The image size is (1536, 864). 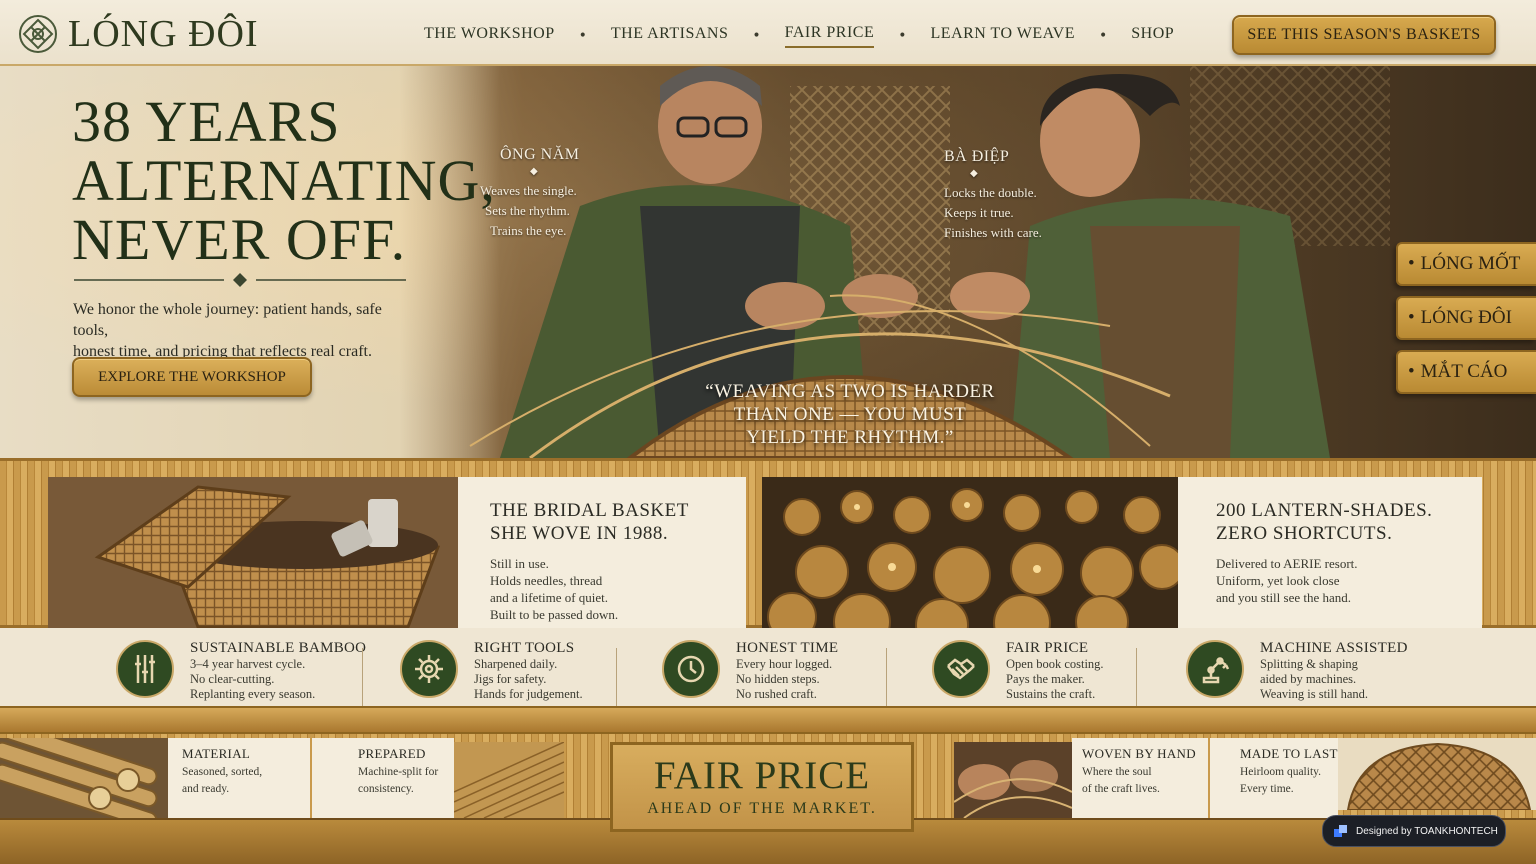 What do you see at coordinates (1121, 789) in the screenshot?
I see `process-line: of the craft lives.` at bounding box center [1121, 789].